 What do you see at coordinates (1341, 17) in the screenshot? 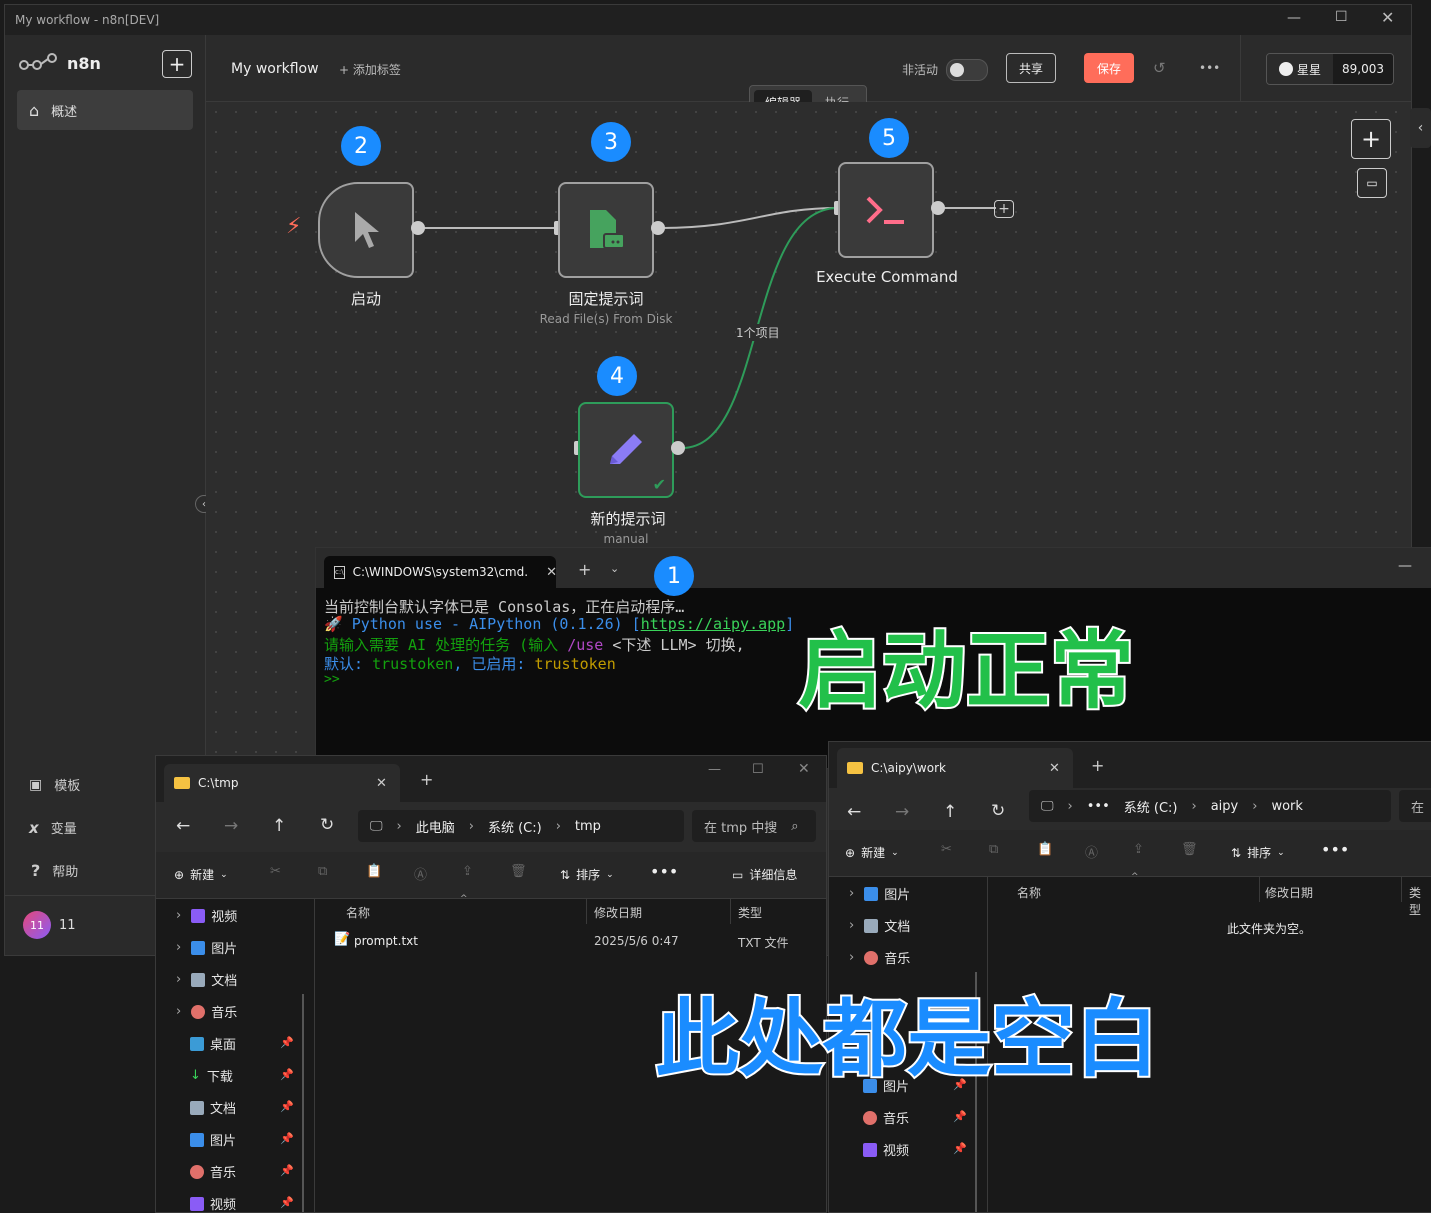
I see `maximize-icon: ☐` at bounding box center [1341, 17].